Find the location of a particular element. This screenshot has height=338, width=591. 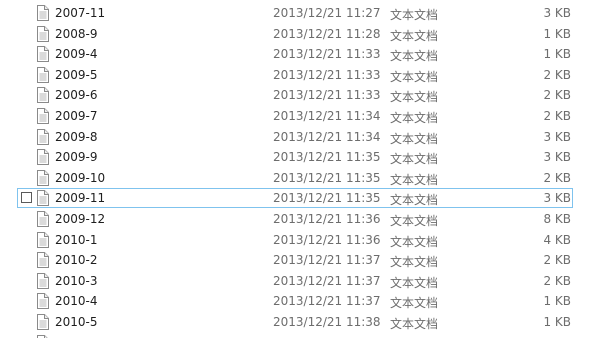

file-row: 2010-1 2013/12/21 11:36 文本文档 4 KB is located at coordinates (295, 240).